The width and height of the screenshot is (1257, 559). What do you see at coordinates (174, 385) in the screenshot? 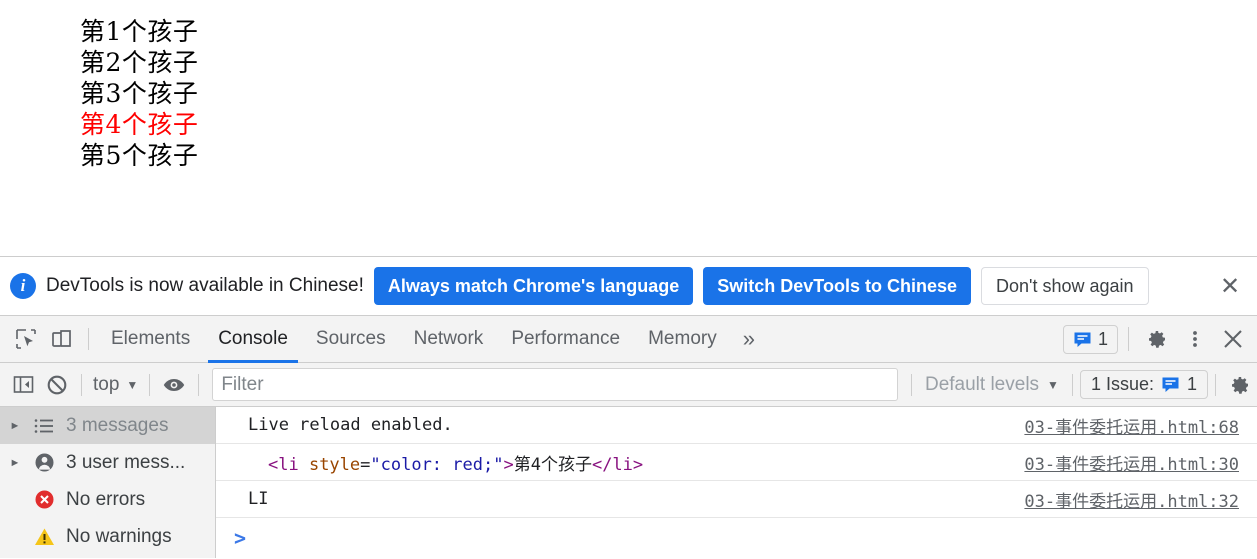
I see `live-expression-icon` at bounding box center [174, 385].